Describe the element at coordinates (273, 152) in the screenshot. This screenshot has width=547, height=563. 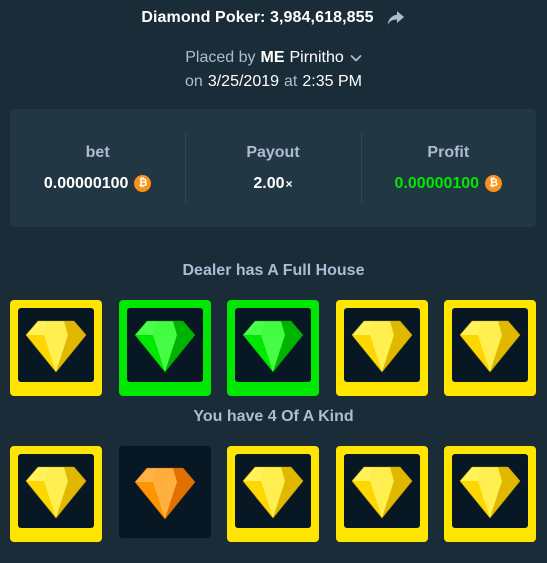
I see `payout-label: Payout` at that location.